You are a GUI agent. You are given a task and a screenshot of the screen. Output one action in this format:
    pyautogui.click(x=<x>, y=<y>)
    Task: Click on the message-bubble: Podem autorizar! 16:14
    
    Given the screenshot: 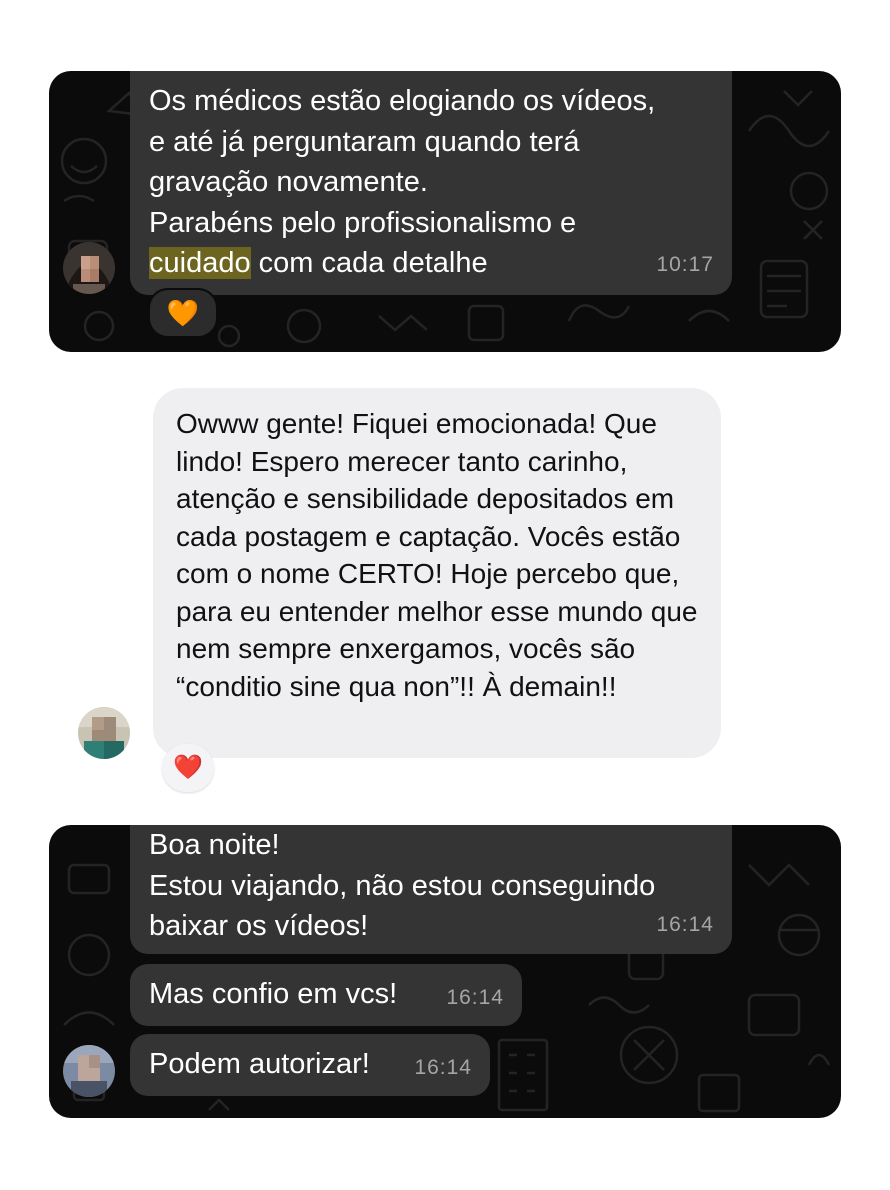 What is the action you would take?
    pyautogui.click(x=310, y=1065)
    